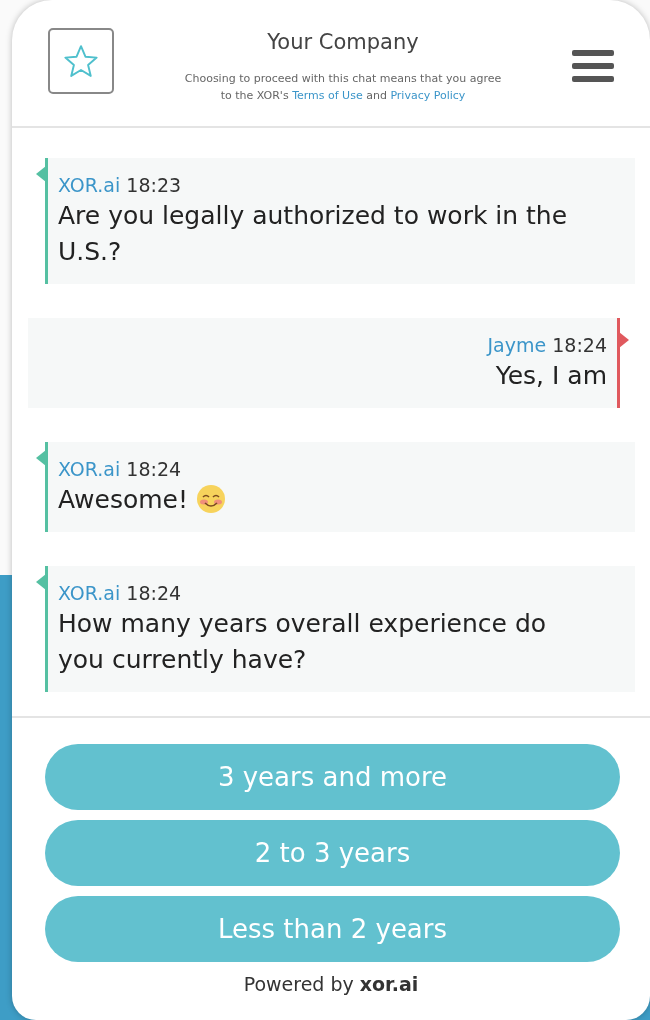 This screenshot has height=1020, width=650. Describe the element at coordinates (303, 642) in the screenshot. I see `message-text: How many years overall experience do you currently have?` at that location.